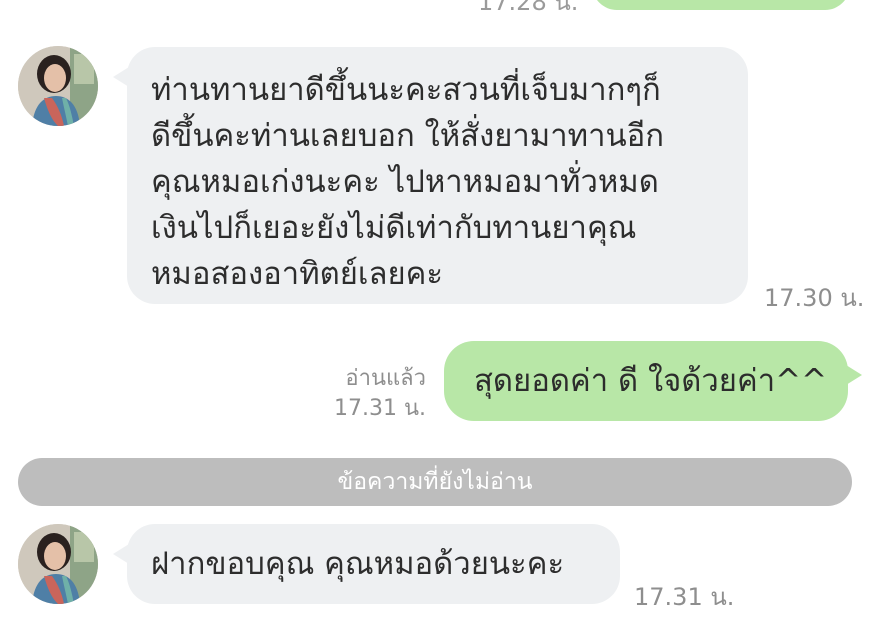  I want to click on incoming-message-bubble: ฝากขอบคุณ คุณหมอด้วยนะคะ, so click(366, 564).